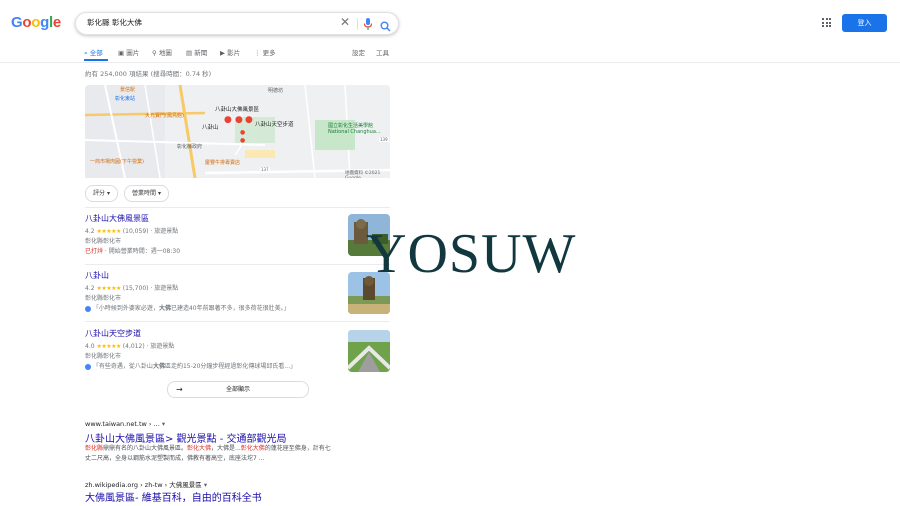 This screenshot has height=506, width=900. Describe the element at coordinates (114, 22) in the screenshot. I see `search-input: 彰化縣 彰化大佛` at that location.